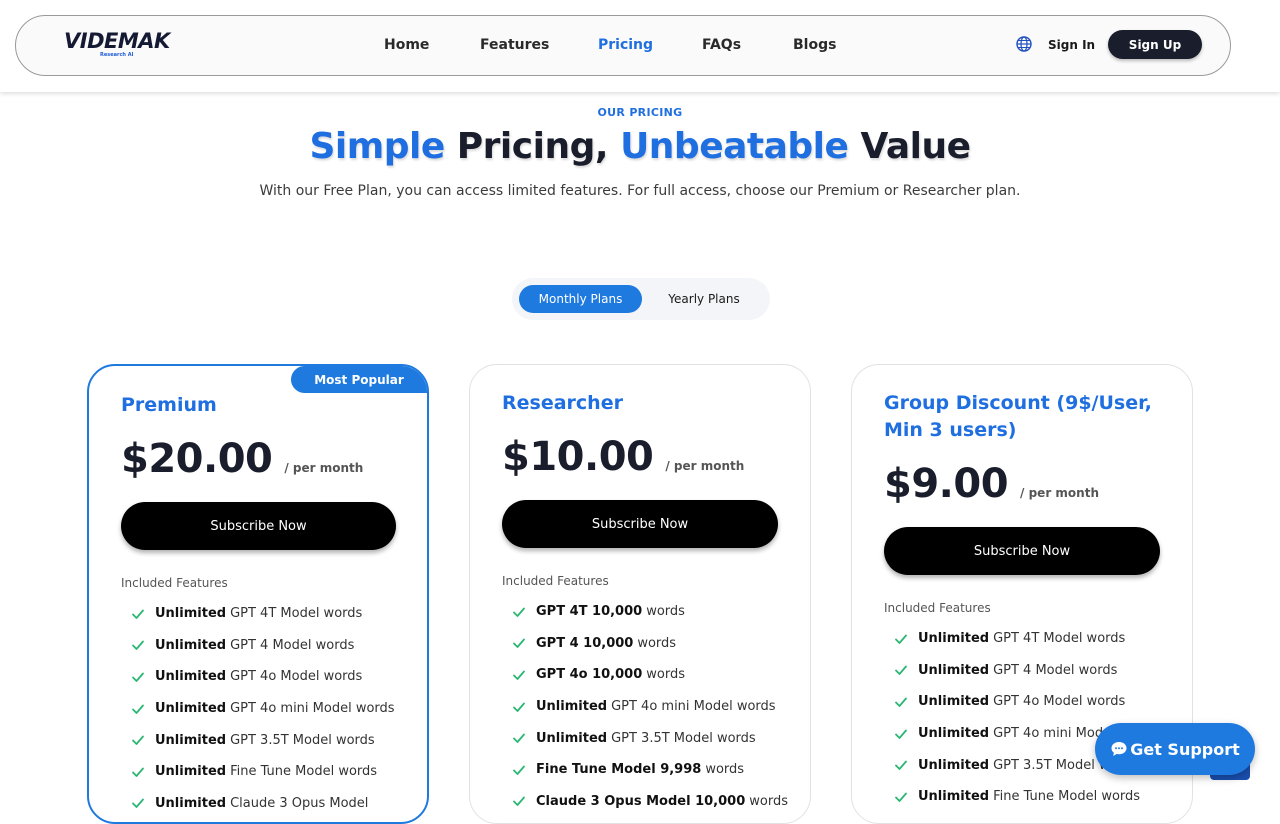  I want to click on plan-name: Group Discount (9$/User, Min 3 users), so click(1018, 416).